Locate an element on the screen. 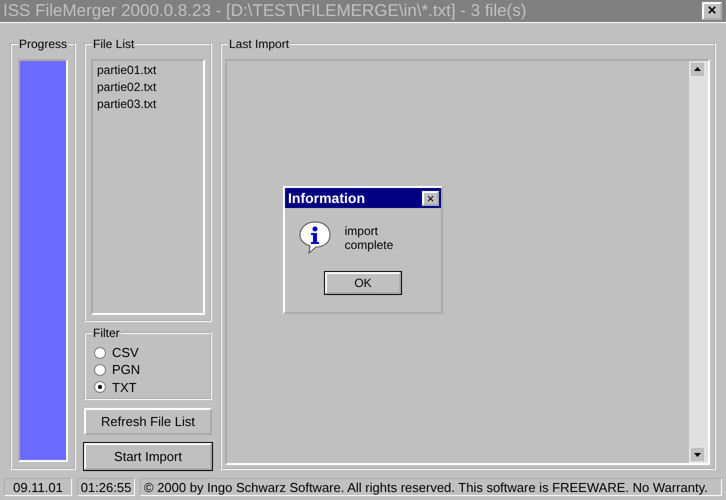  file-list-item: partie01.txt is located at coordinates (148, 70).